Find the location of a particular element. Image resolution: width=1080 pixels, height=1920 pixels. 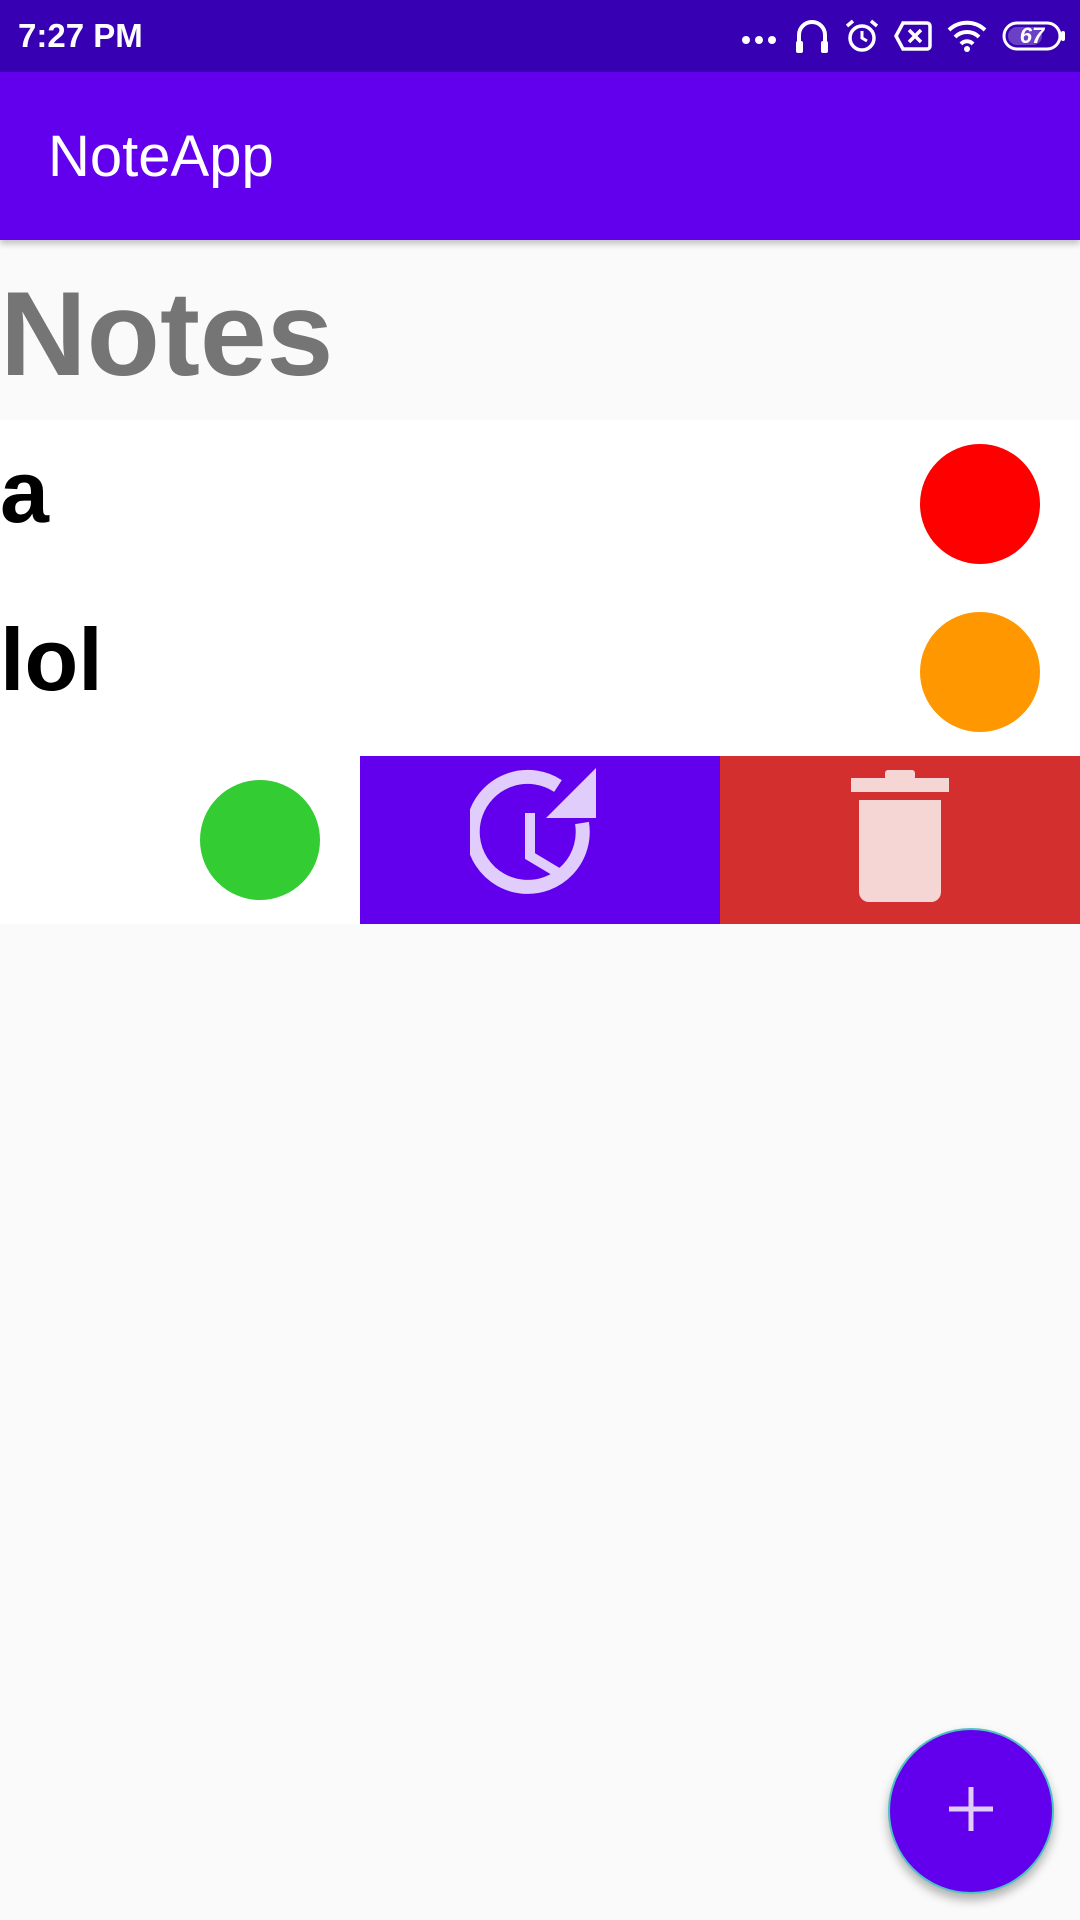

reschedule-button is located at coordinates (540, 840).